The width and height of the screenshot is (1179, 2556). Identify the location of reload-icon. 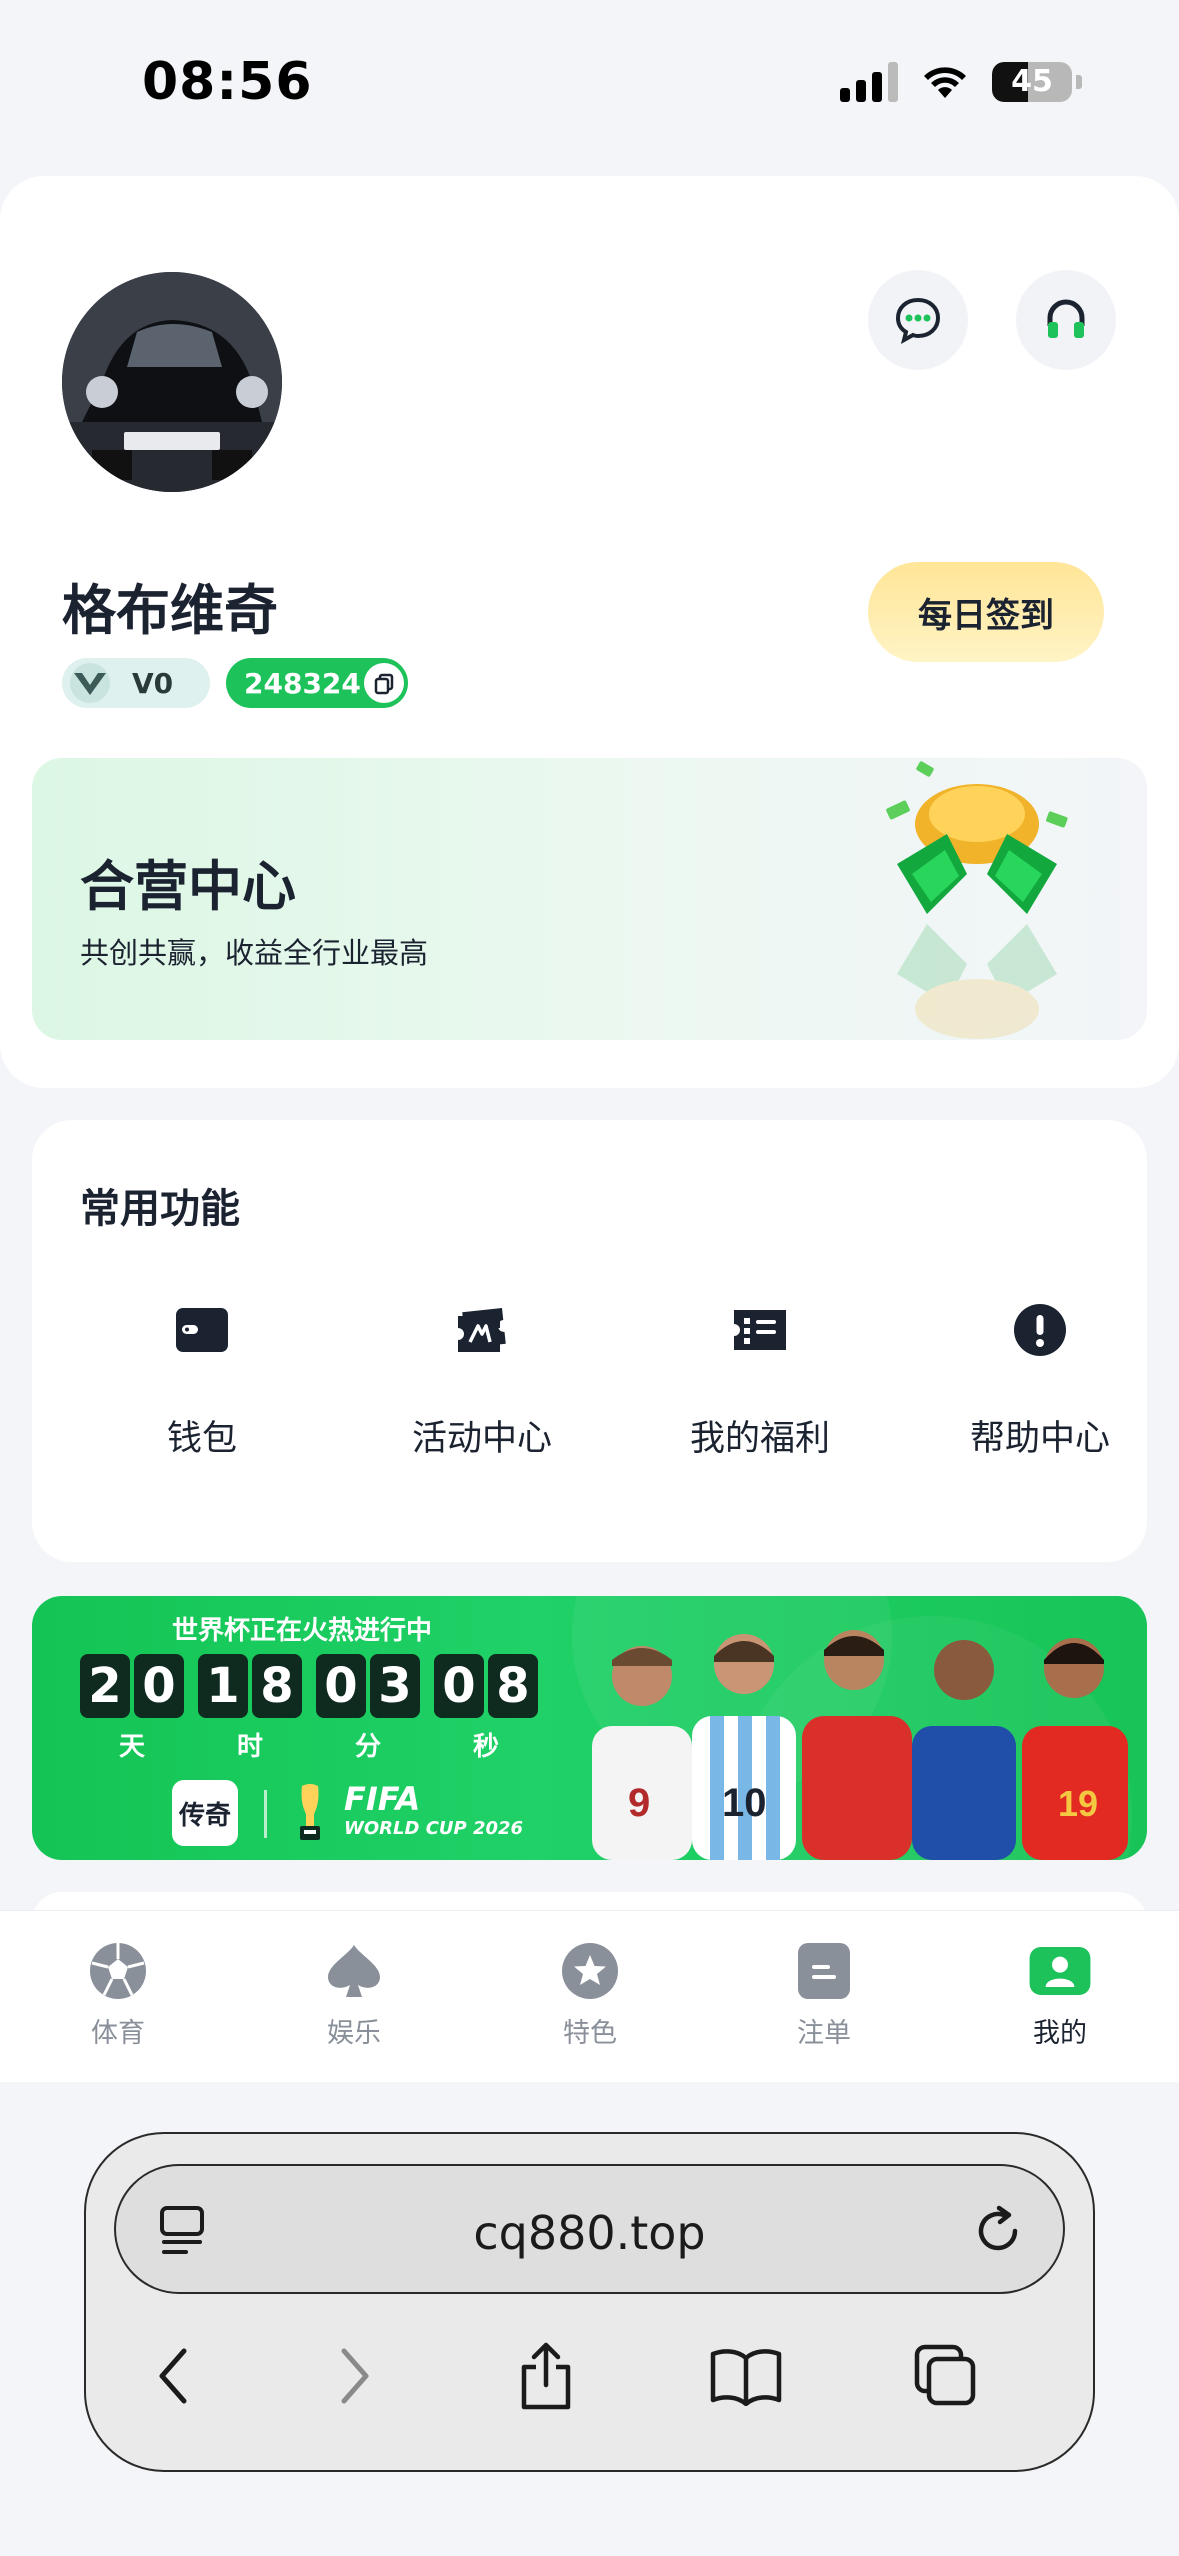
(998, 2231).